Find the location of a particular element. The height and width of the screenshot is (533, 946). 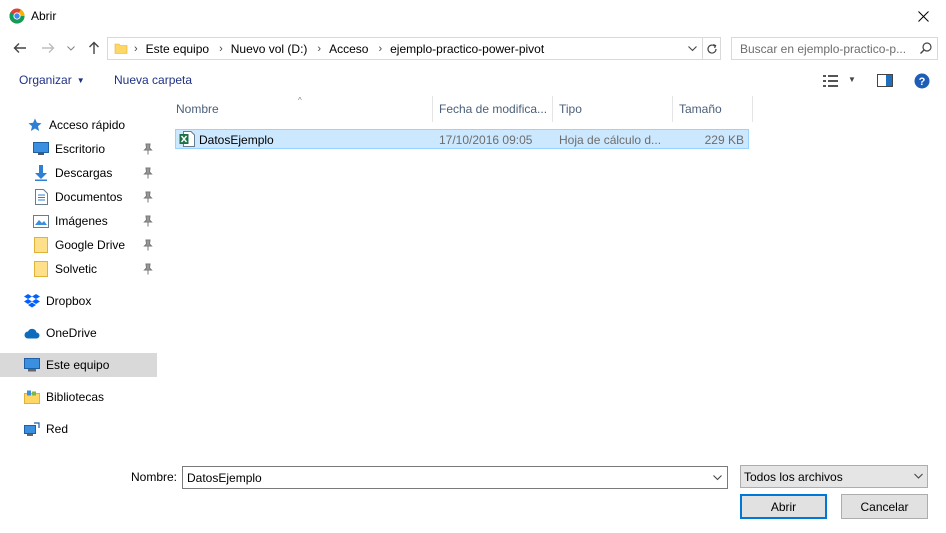

sidebar-item-documents: Documentos is located at coordinates (78, 197).